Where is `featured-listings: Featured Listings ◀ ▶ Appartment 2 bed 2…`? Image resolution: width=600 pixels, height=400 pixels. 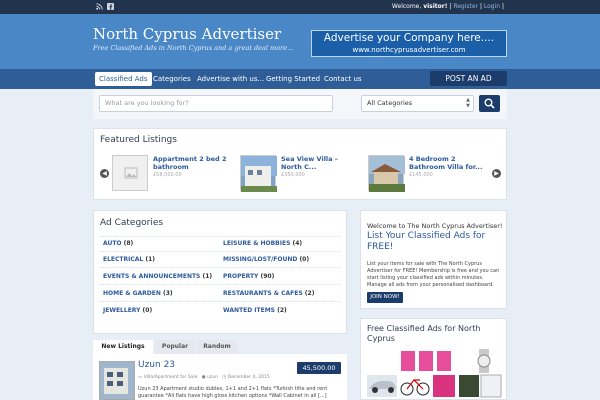 featured-listings: Featured Listings ◀ ▶ Appartment 2 bed 2… is located at coordinates (300, 164).